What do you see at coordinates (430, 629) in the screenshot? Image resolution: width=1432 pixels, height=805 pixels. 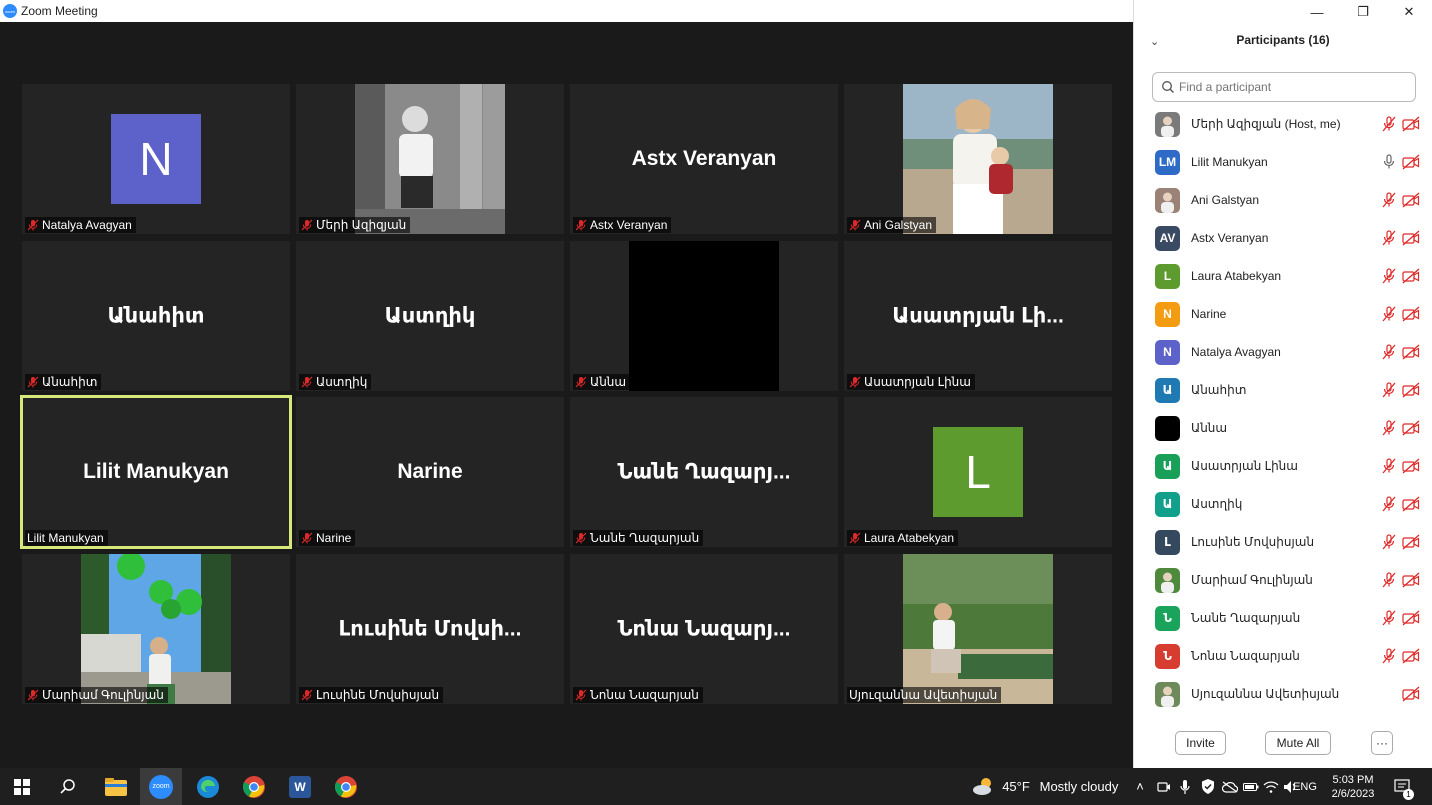 I see `video-tile: Լուսինե Մովսի... Լուսինե Մովսիսյան` at bounding box center [430, 629].